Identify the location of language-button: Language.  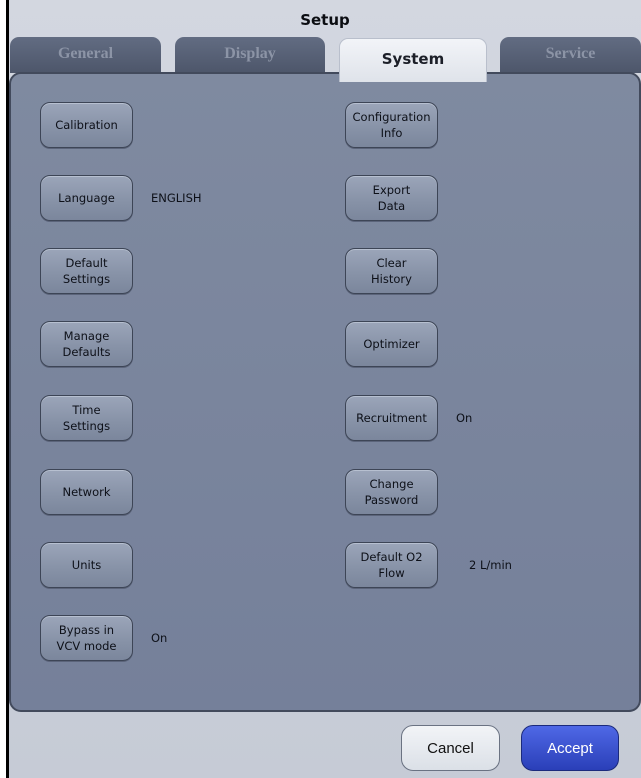
(86, 198).